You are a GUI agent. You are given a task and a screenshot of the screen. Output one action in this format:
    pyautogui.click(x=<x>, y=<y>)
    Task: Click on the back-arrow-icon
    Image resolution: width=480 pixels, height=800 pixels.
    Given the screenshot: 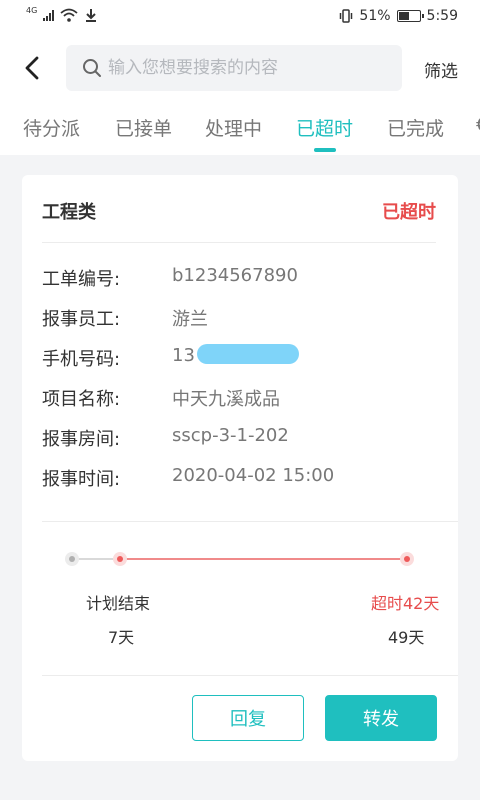 What is the action you would take?
    pyautogui.click(x=33, y=68)
    